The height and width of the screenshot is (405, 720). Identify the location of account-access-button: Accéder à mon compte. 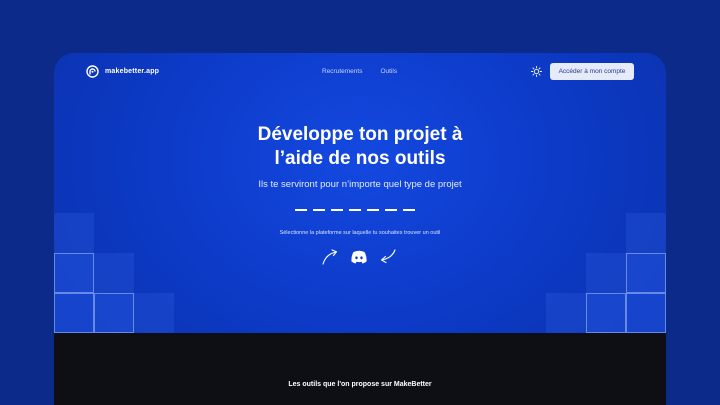
(592, 71).